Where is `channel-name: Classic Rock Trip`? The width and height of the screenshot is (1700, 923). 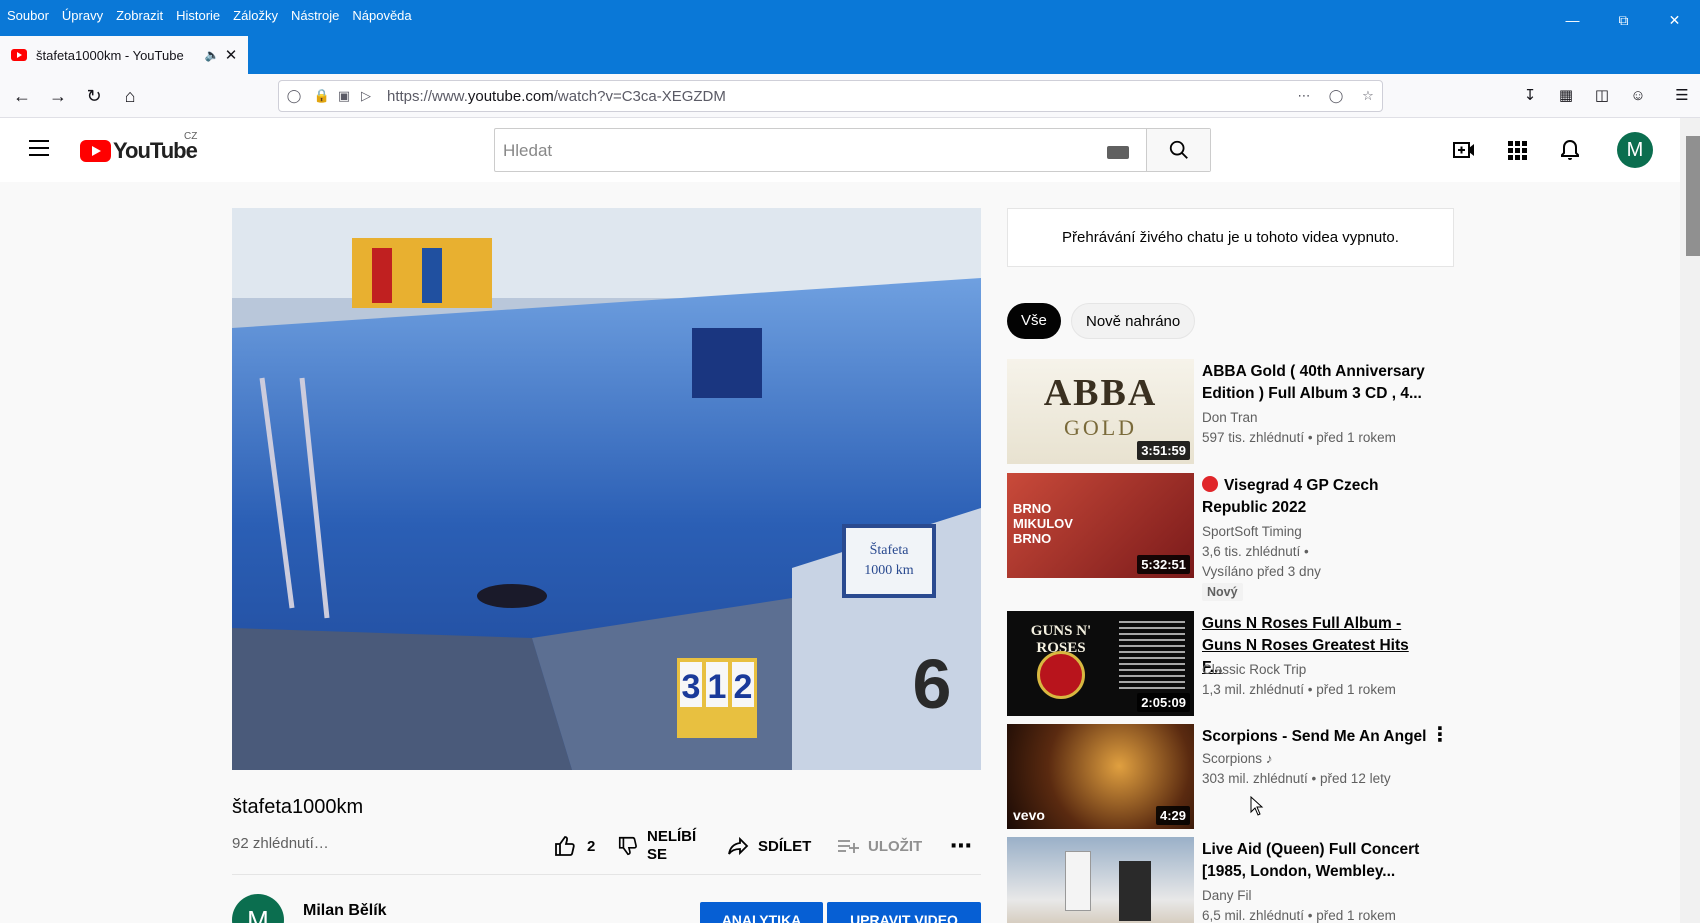
channel-name: Classic Rock Trip is located at coordinates (1254, 669).